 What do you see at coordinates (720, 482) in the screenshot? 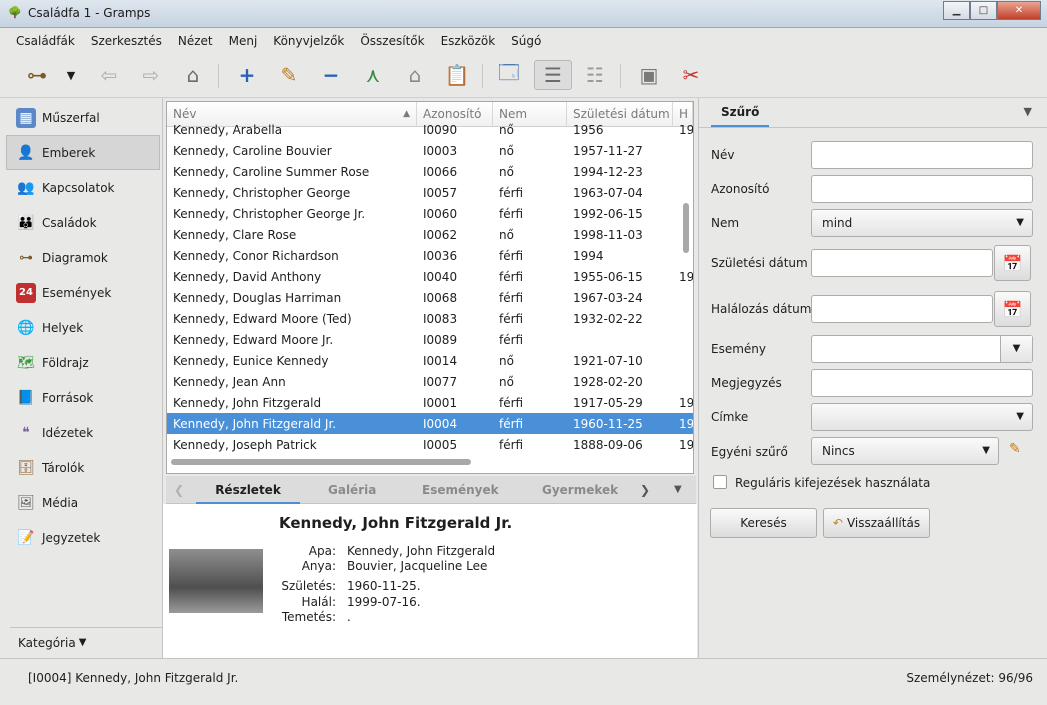
I see `regex-checkbox` at bounding box center [720, 482].